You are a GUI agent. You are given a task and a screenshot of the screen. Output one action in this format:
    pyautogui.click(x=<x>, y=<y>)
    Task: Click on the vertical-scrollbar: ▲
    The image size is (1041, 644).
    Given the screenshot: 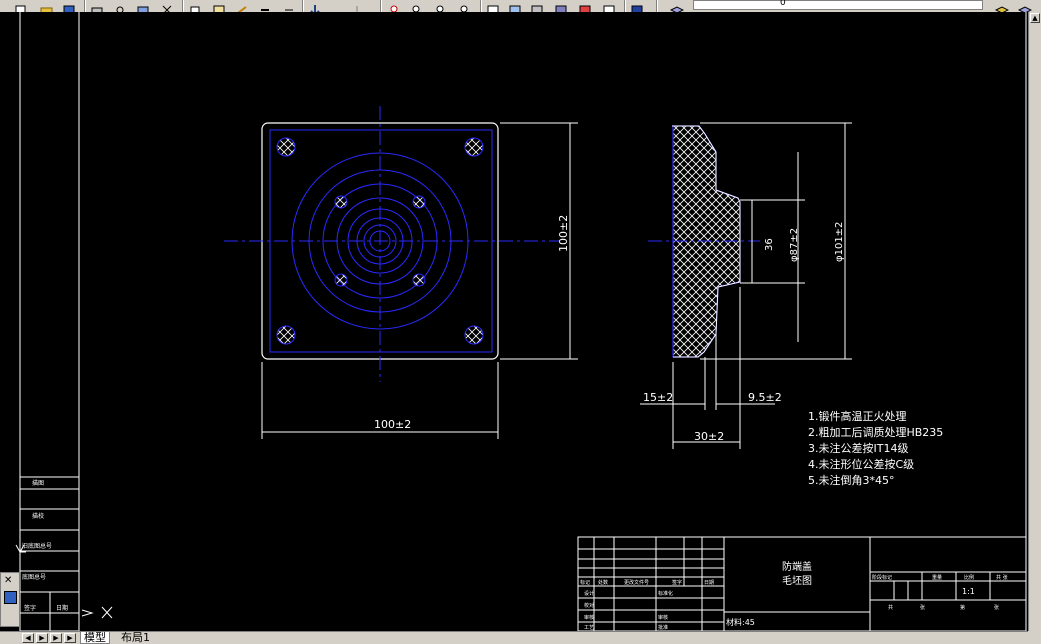 What is the action you would take?
    pyautogui.click(x=1034, y=321)
    